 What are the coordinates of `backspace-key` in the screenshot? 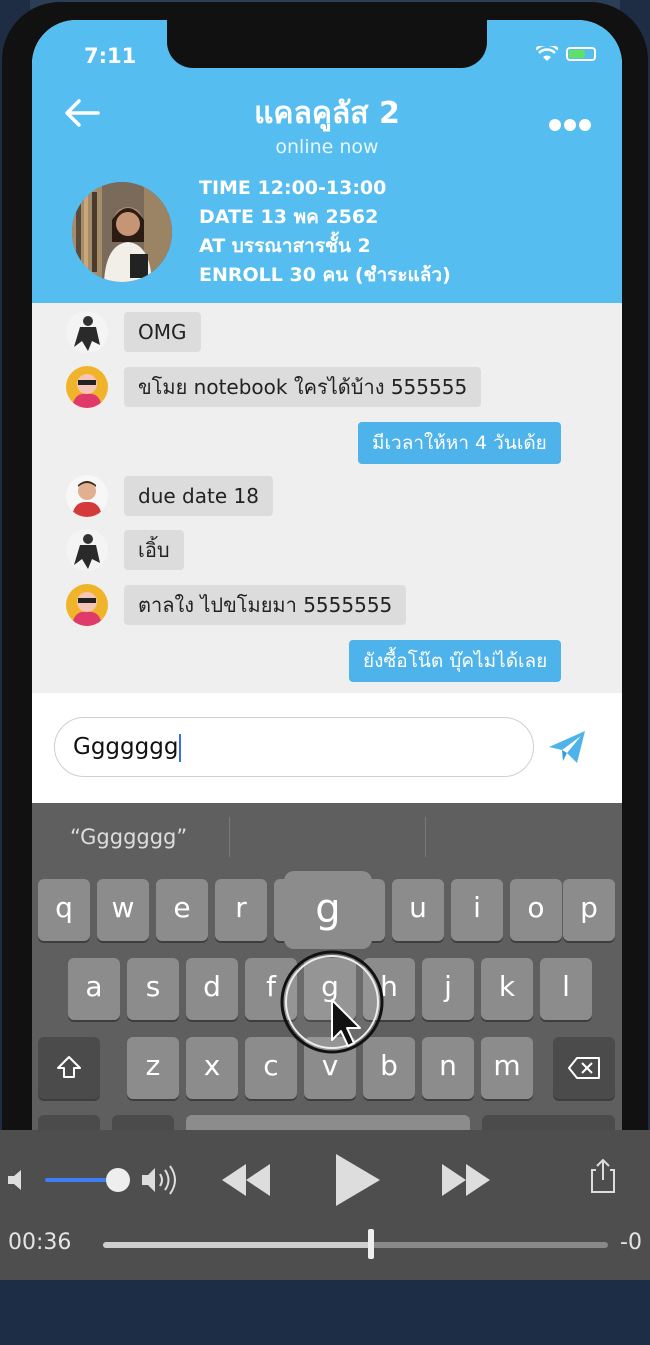 It's located at (584, 1068).